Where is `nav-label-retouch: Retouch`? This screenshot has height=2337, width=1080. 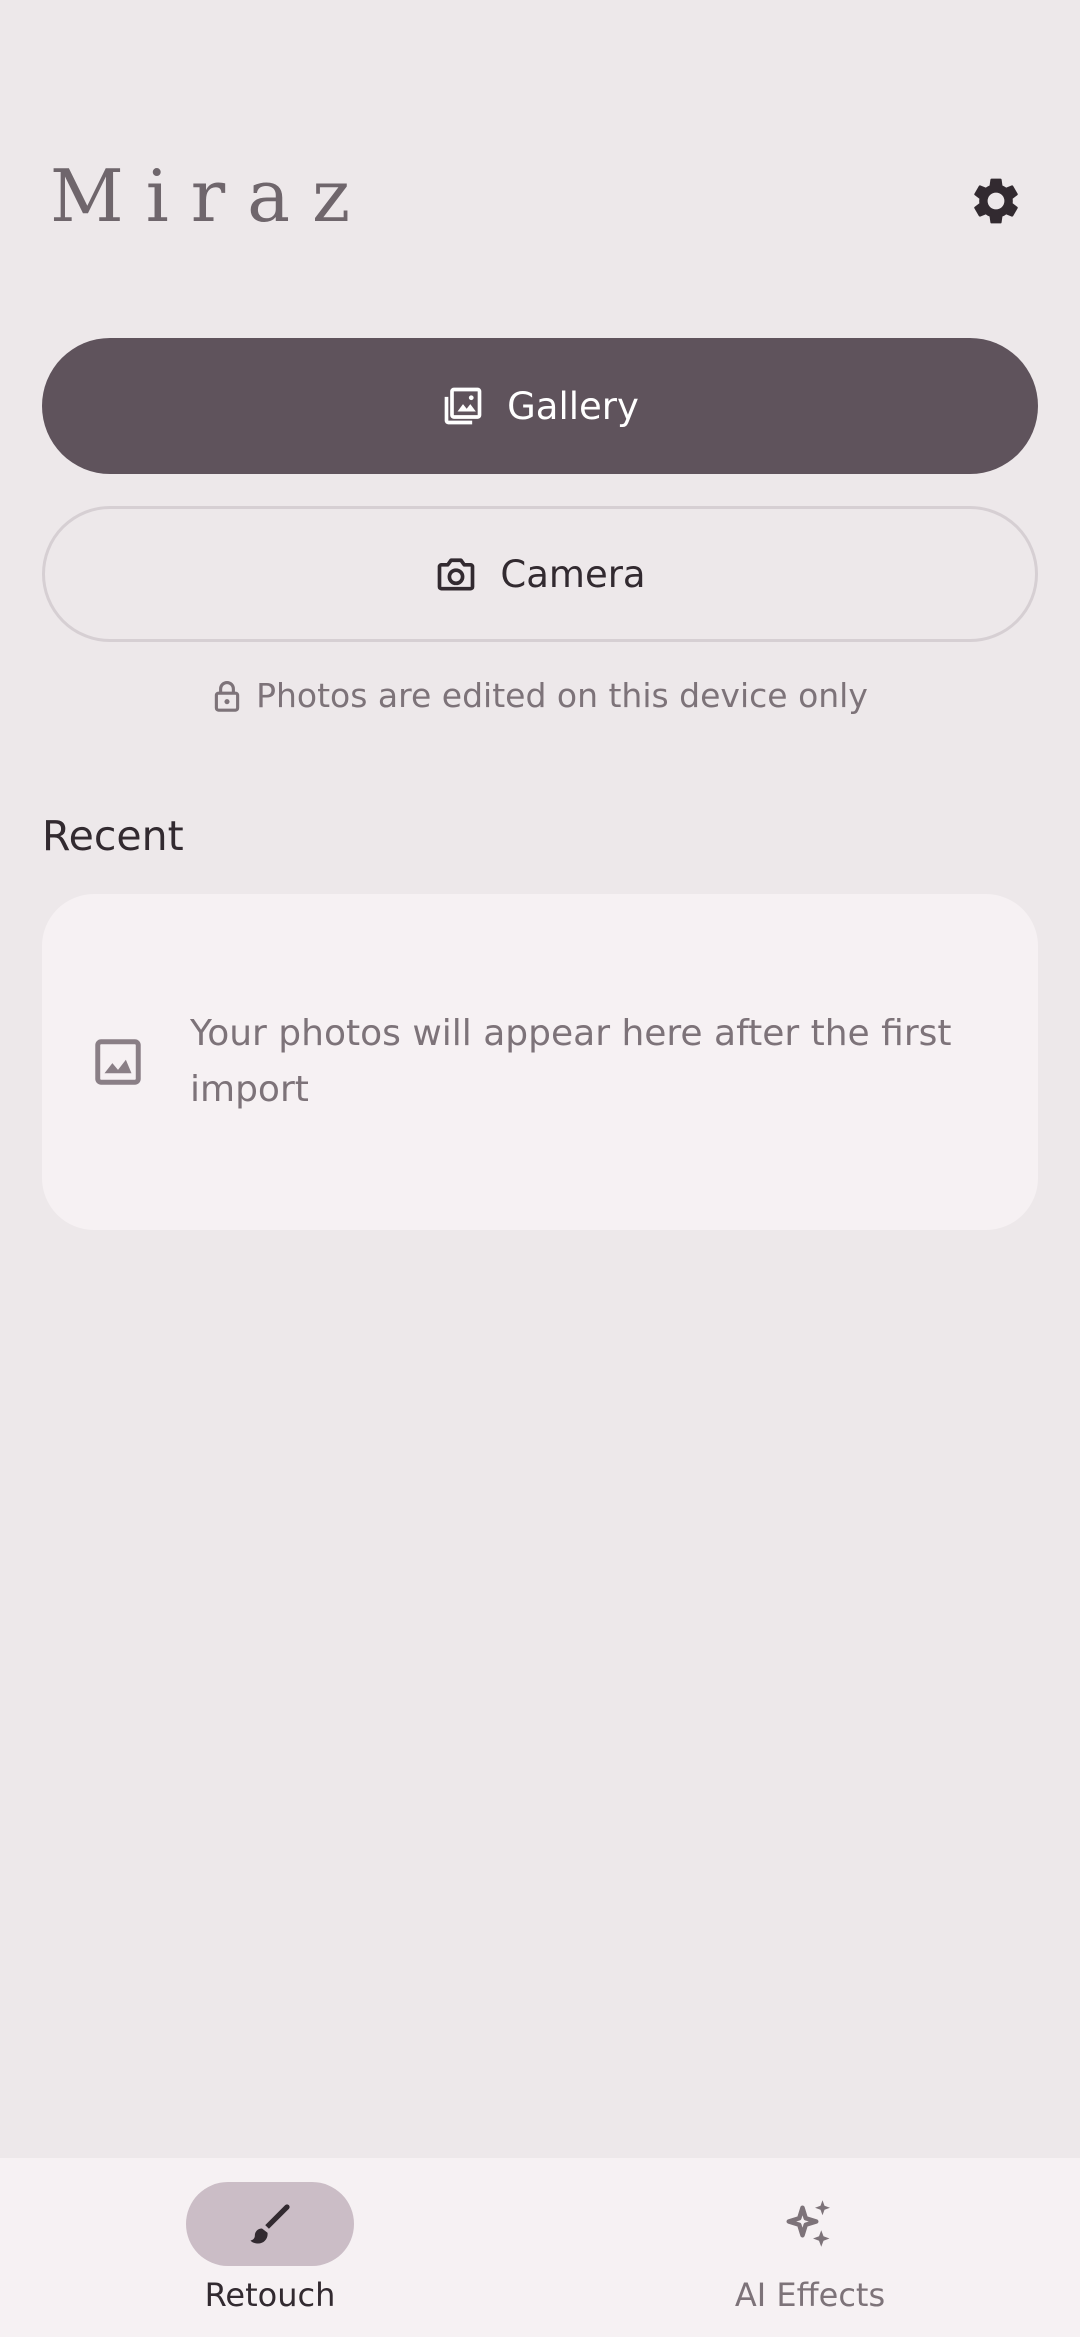
nav-label-retouch: Retouch is located at coordinates (270, 2295).